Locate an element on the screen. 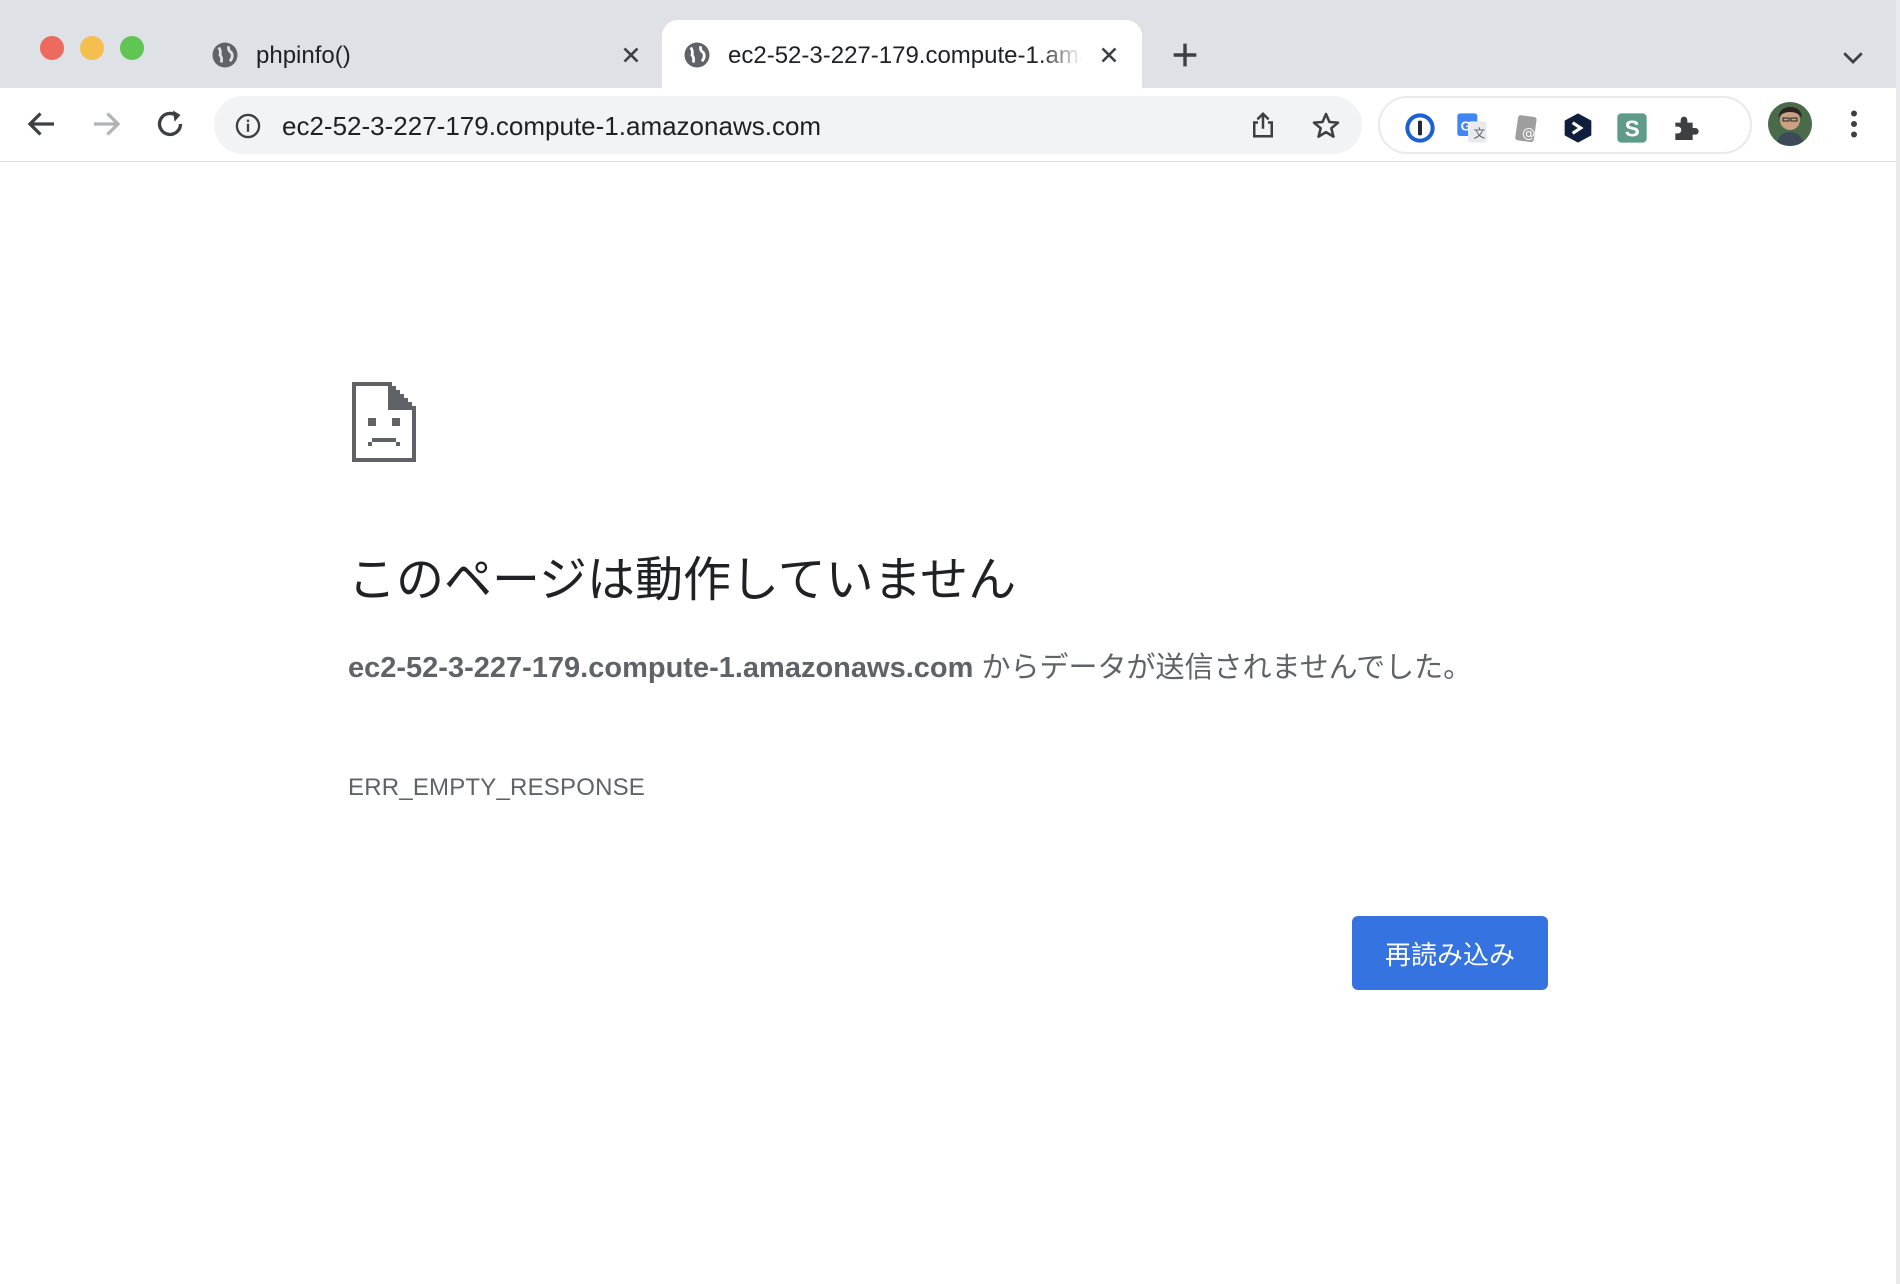 This screenshot has height=1284, width=1900. tab-ec2: ec2-52-3-227-179.compute-1.amazonaws.com is located at coordinates (902, 54).